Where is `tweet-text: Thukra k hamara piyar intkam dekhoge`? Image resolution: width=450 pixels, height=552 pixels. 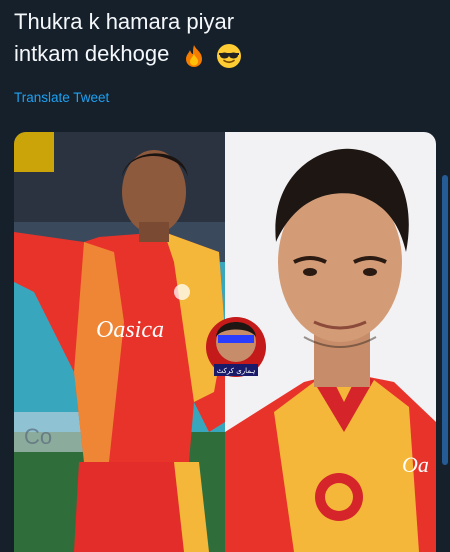 tweet-text: Thukra k hamara piyar intkam dekhoge is located at coordinates (224, 38).